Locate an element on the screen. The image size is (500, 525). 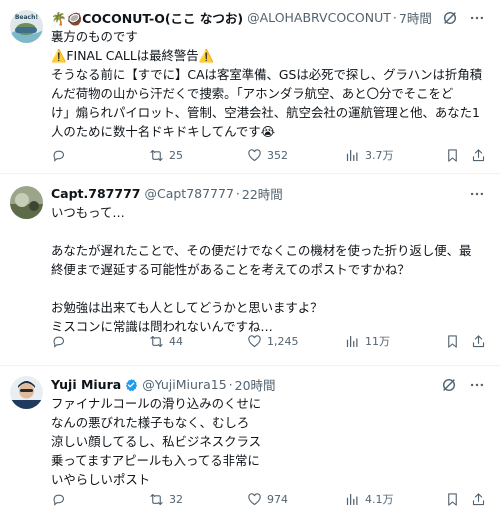
tweet-line: 乗ってますアピールも入ってる非常に is located at coordinates (155, 460).